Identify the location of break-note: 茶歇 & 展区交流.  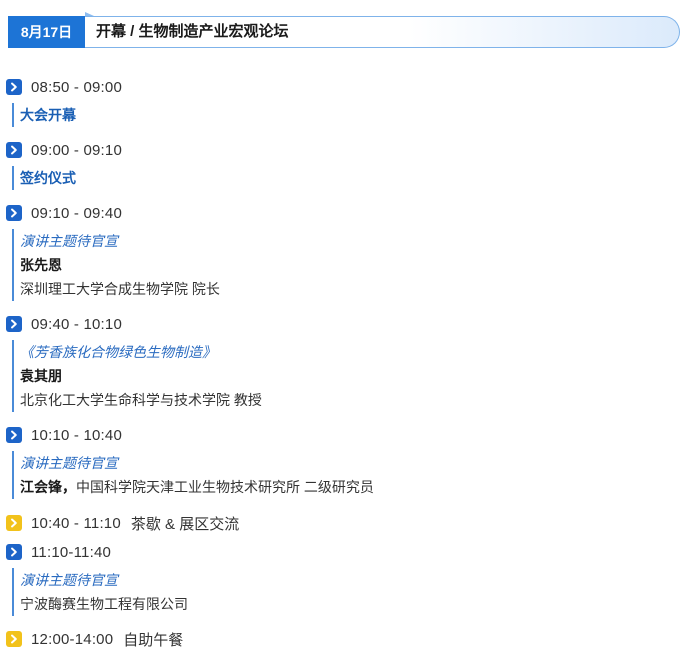
(185, 524).